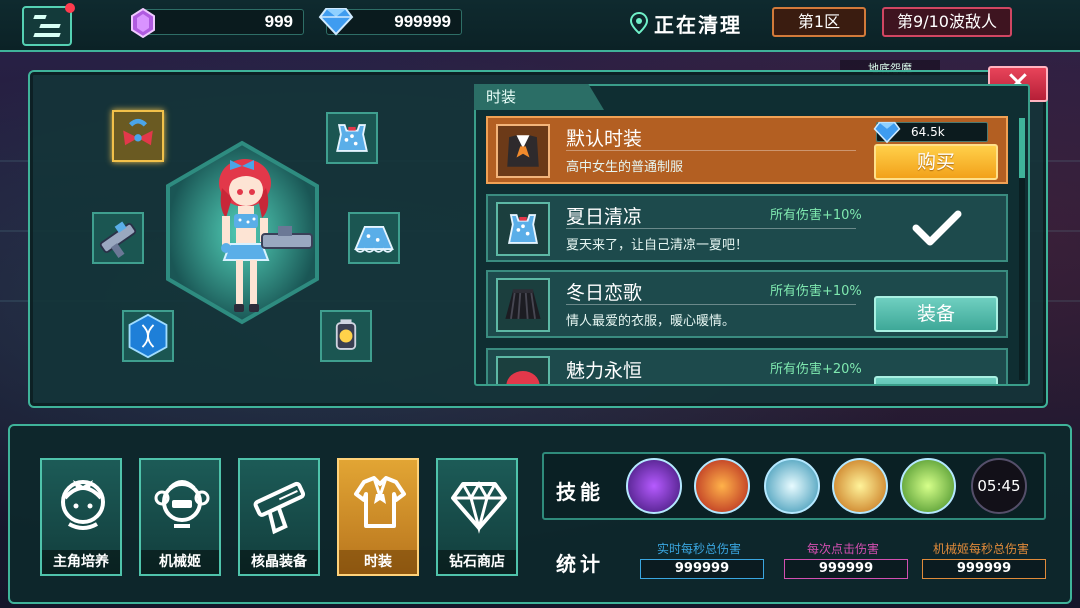 The height and width of the screenshot is (608, 1080). I want to click on outfit-description: 情人最爱的衣服，暖心暖情。, so click(651, 321).